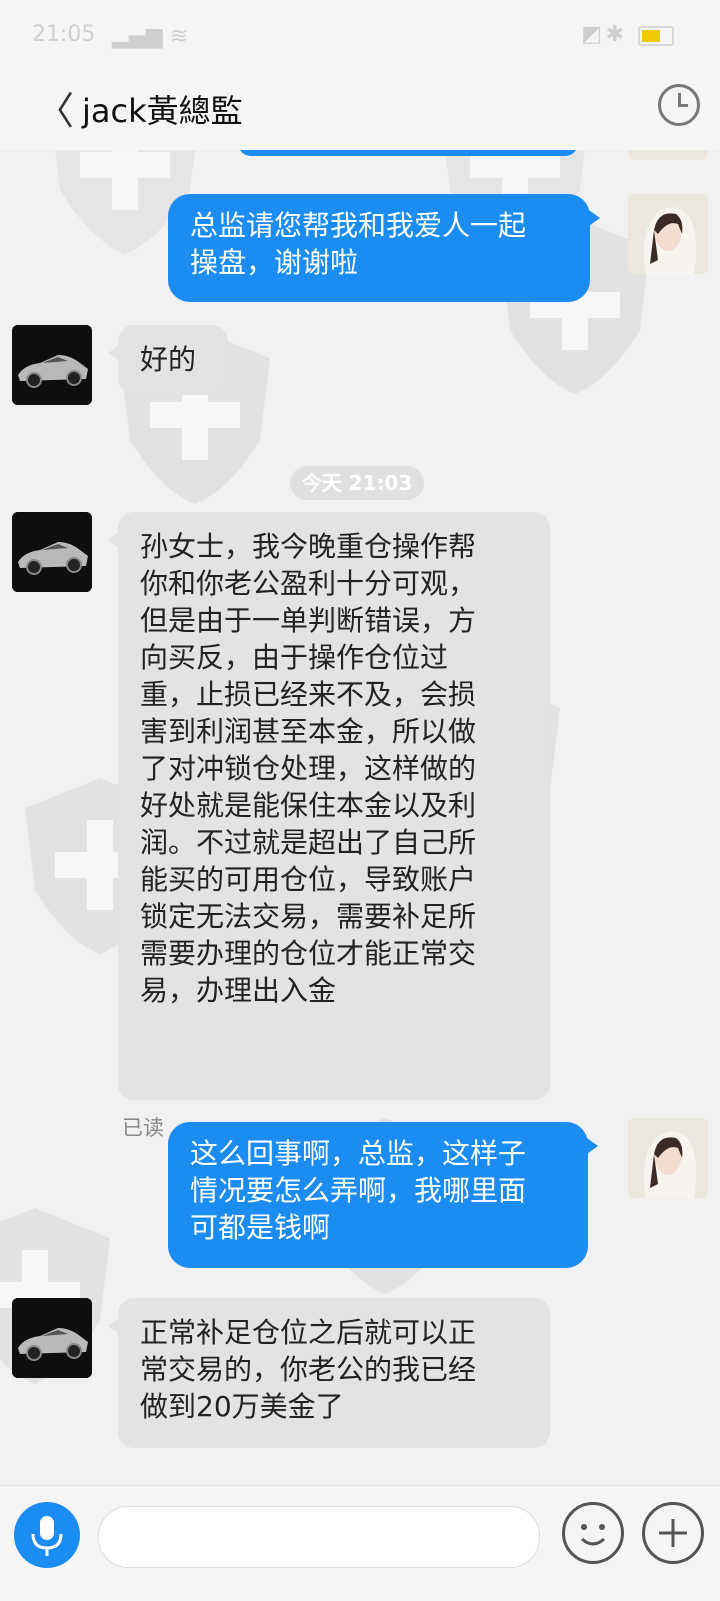 Image resolution: width=720 pixels, height=1601 pixels. Describe the element at coordinates (593, 1533) in the screenshot. I see `emoji-button` at that location.